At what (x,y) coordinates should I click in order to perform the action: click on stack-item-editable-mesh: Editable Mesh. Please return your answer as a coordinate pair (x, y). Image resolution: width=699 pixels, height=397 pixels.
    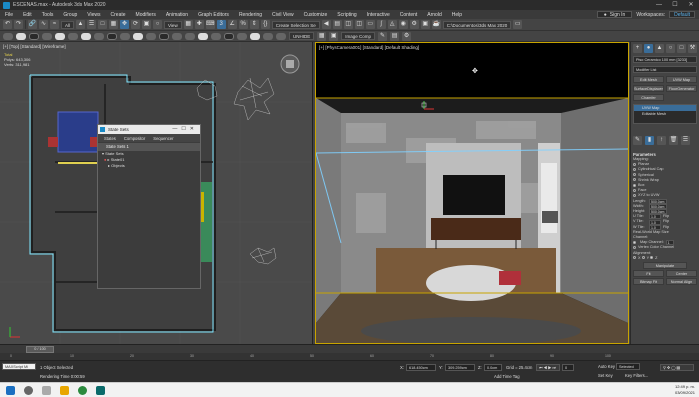
    Looking at the image, I should click on (665, 114).